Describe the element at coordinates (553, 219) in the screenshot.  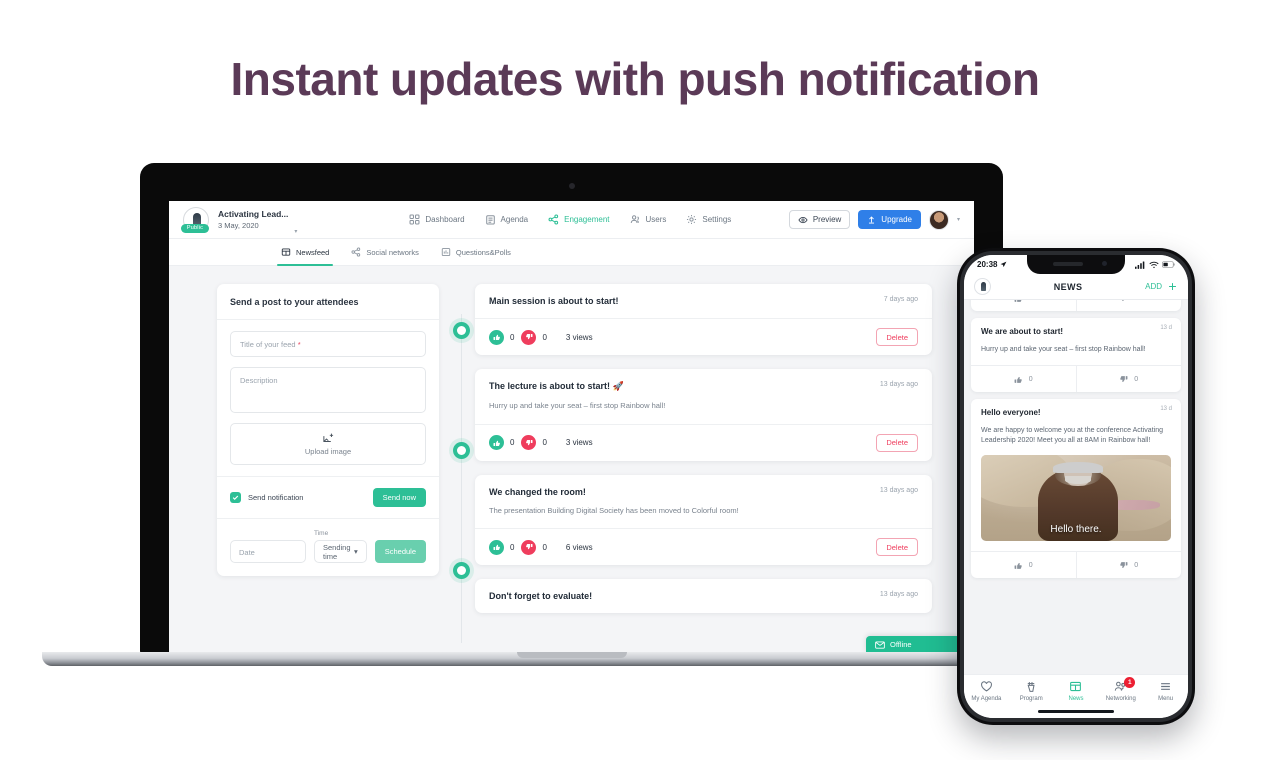
I see `share-icon` at that location.